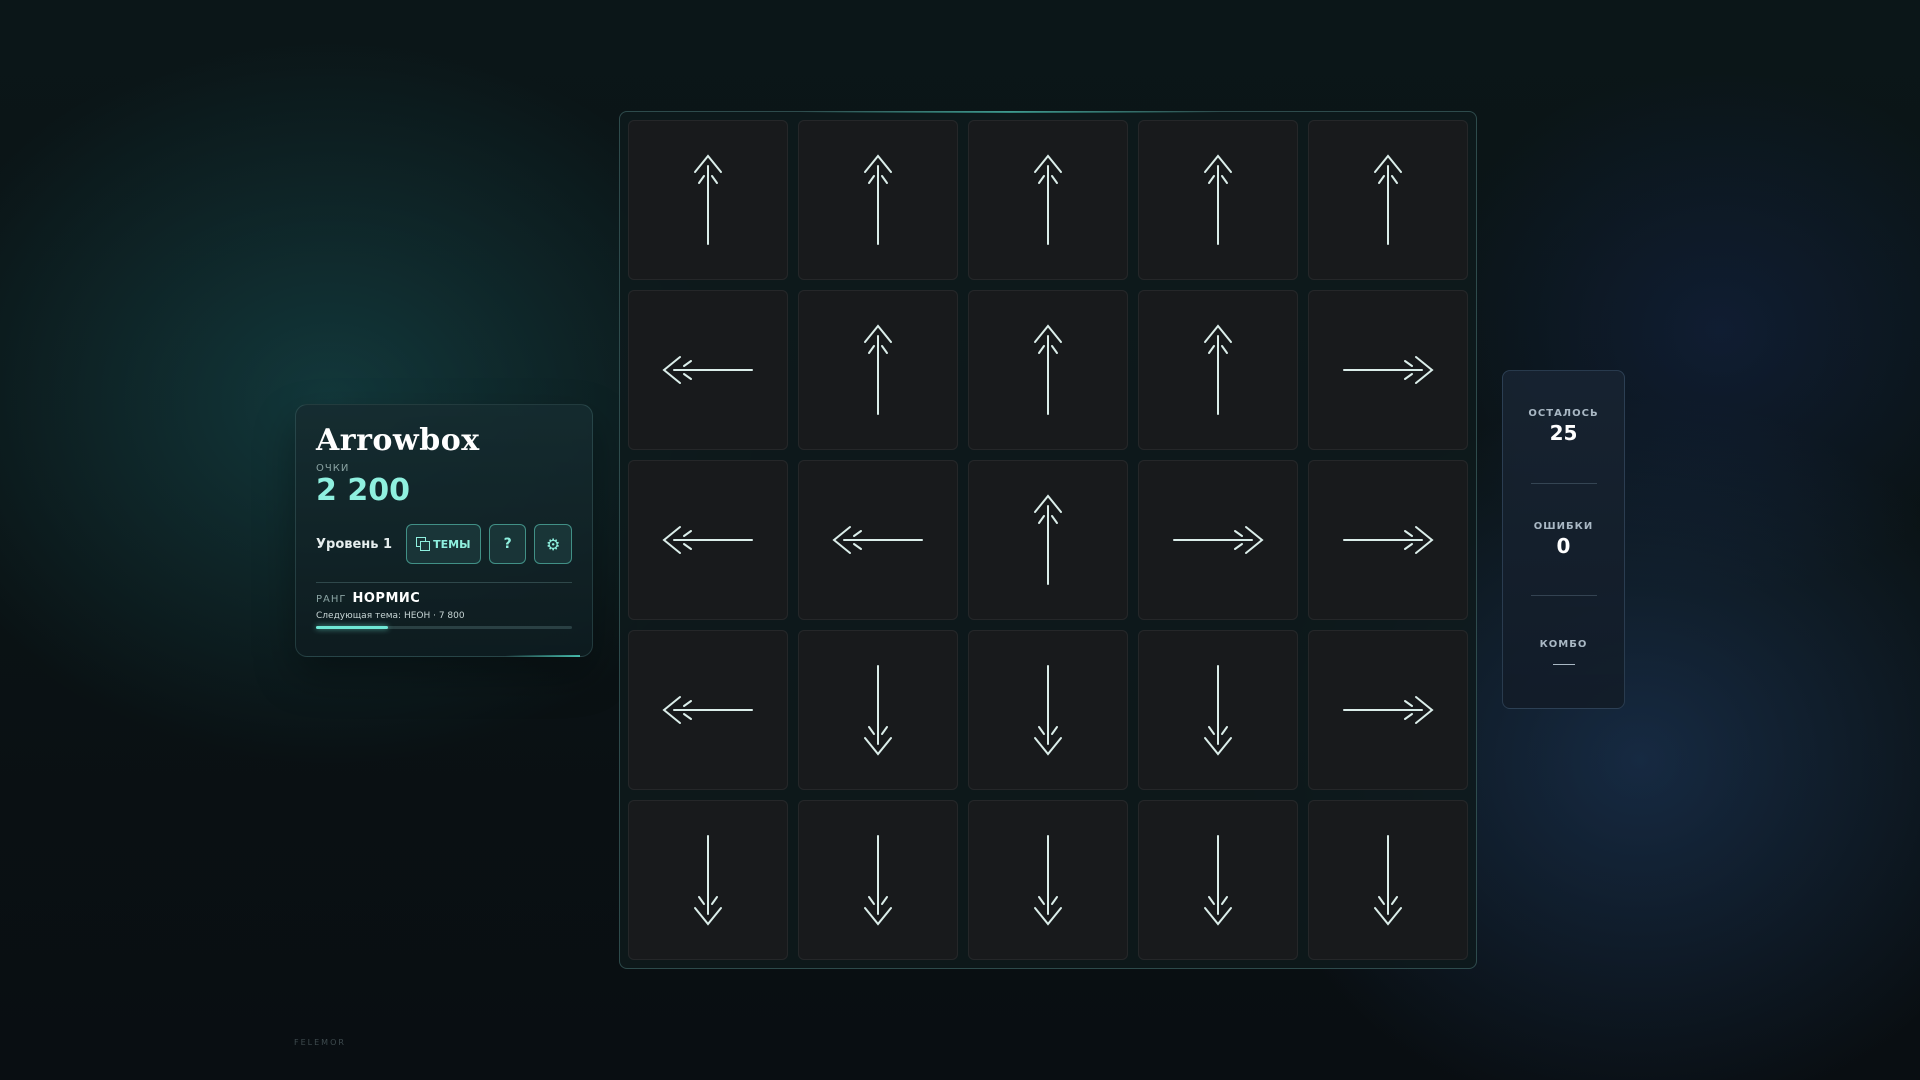 This screenshot has height=1080, width=1920. Describe the element at coordinates (1563, 546) in the screenshot. I see `errors-value: 0` at that location.